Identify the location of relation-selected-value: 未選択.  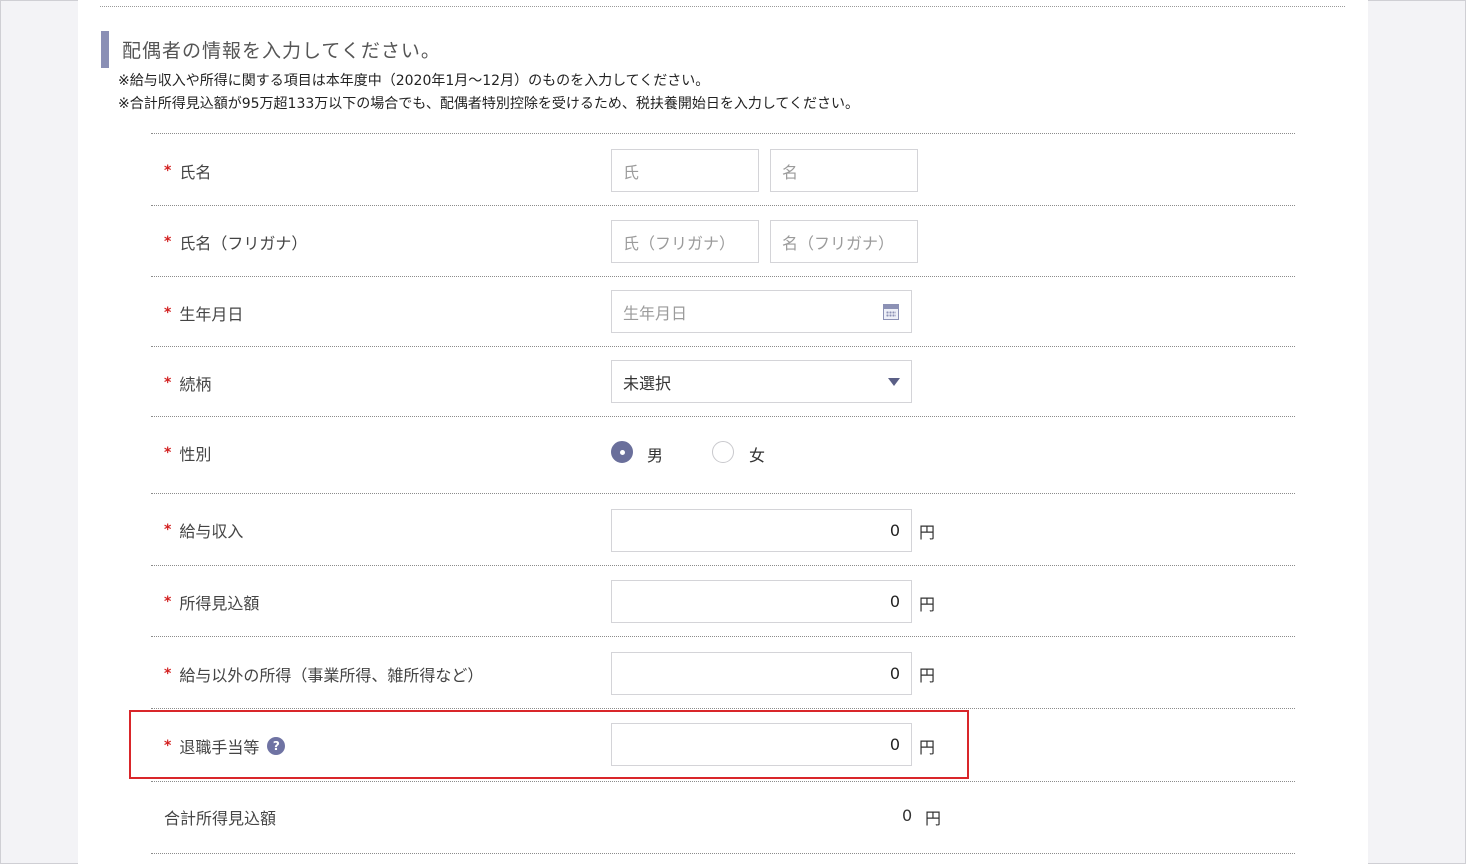
(647, 383).